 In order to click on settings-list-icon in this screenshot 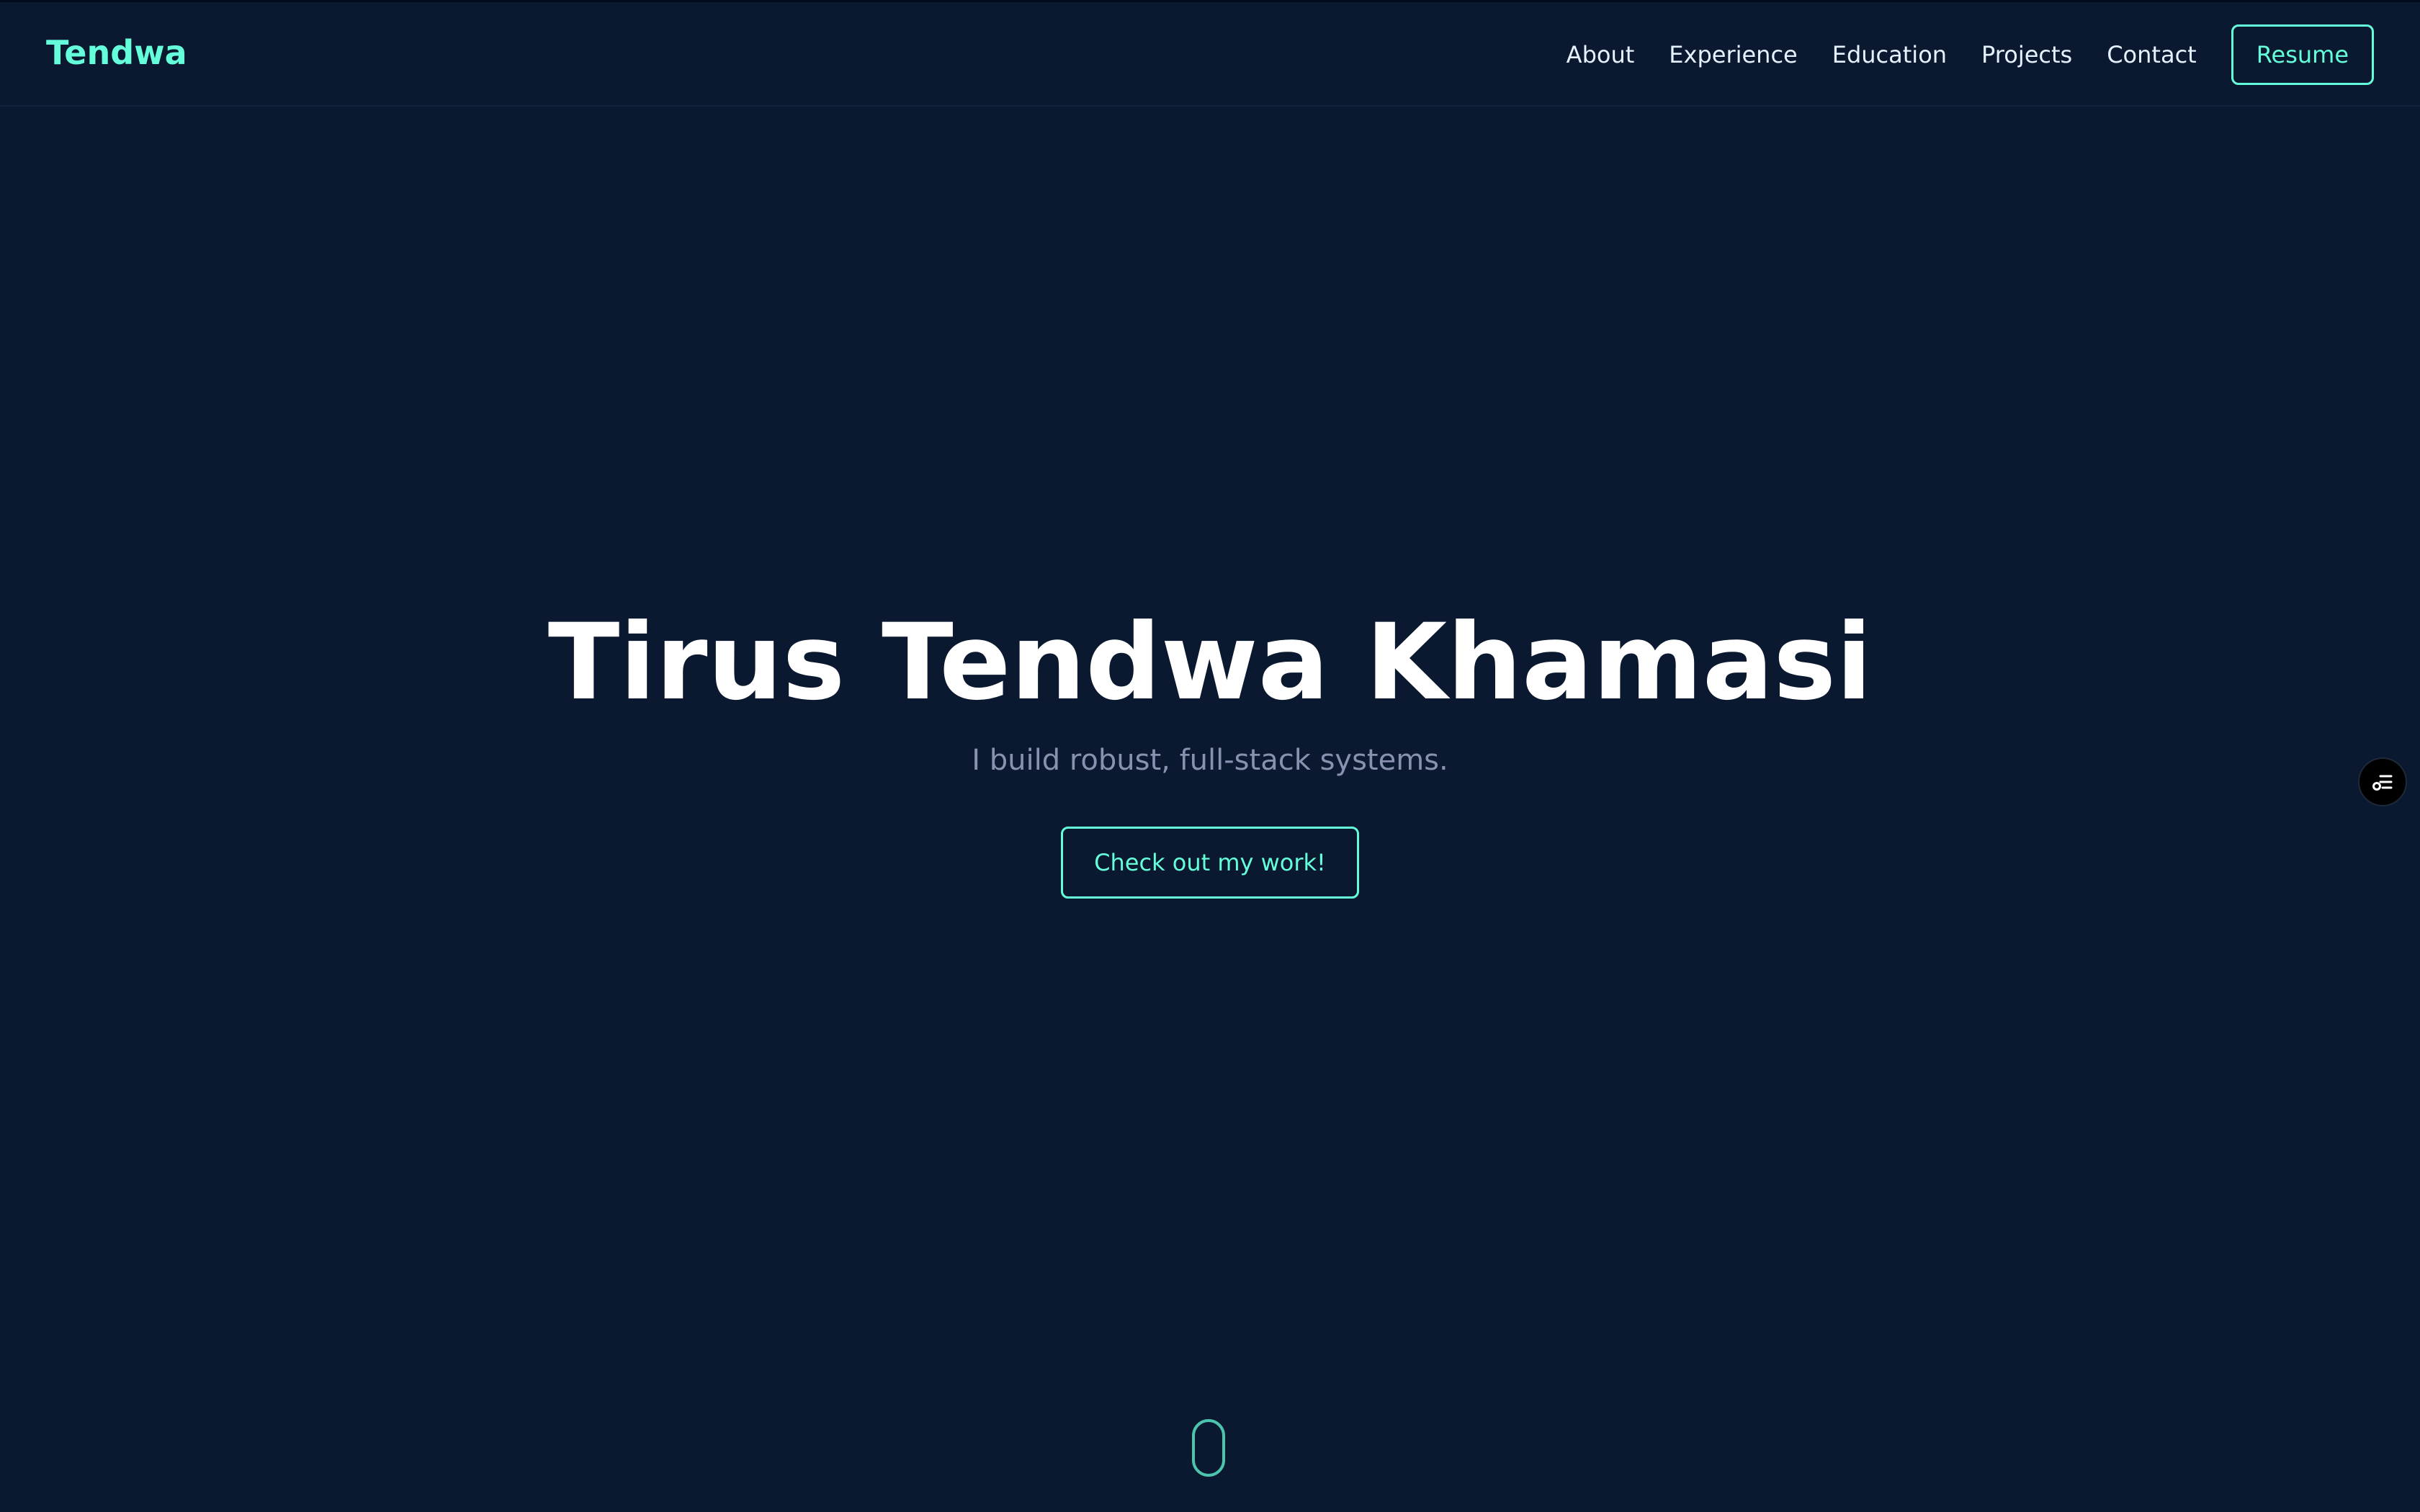, I will do `click(2382, 783)`.